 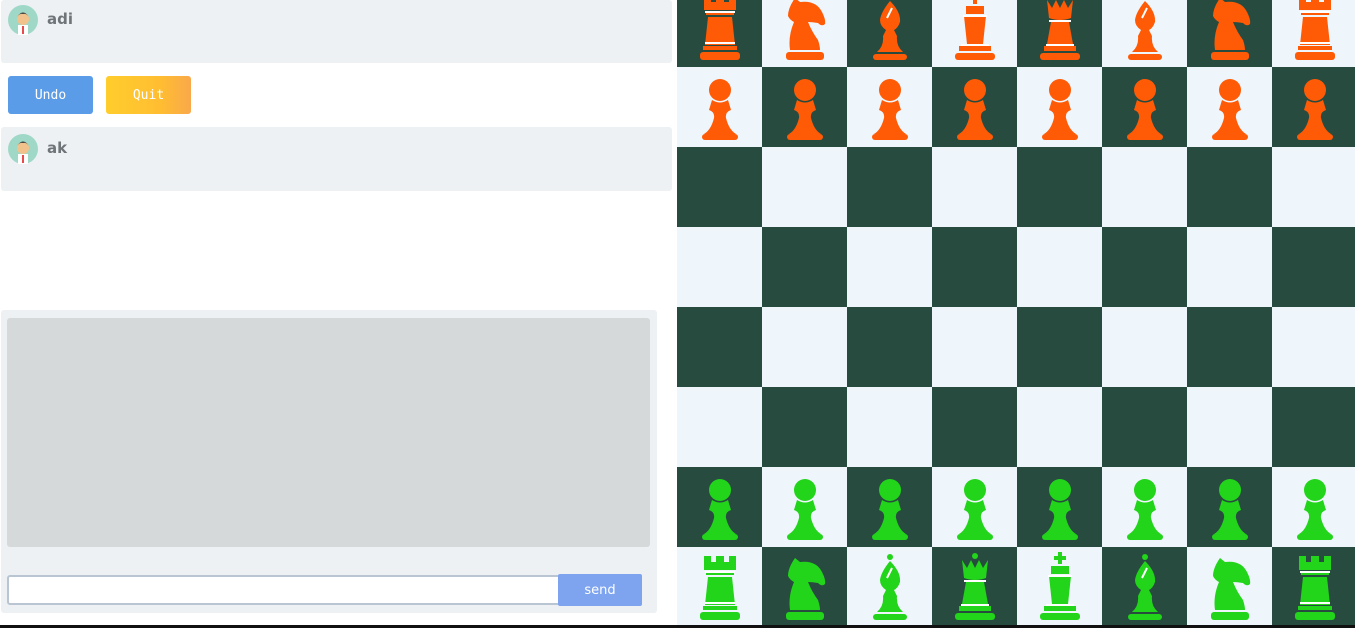 What do you see at coordinates (50, 95) in the screenshot?
I see `undo-button: Undo` at bounding box center [50, 95].